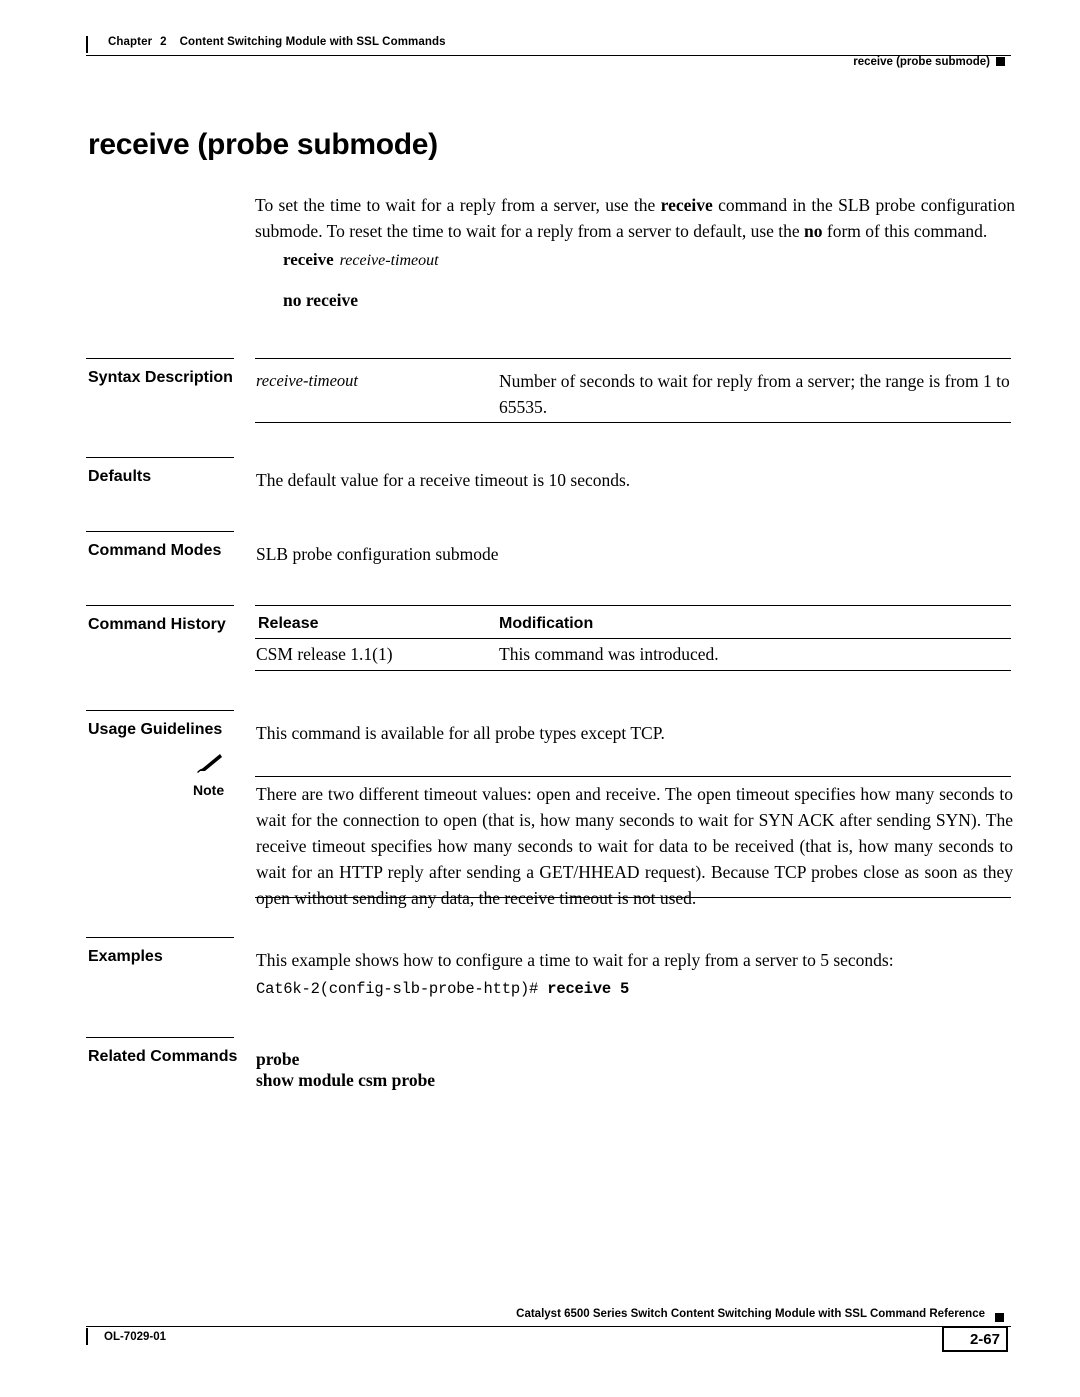 The image size is (1080, 1397). What do you see at coordinates (157, 624) in the screenshot?
I see `section-label-command-history: Command History` at bounding box center [157, 624].